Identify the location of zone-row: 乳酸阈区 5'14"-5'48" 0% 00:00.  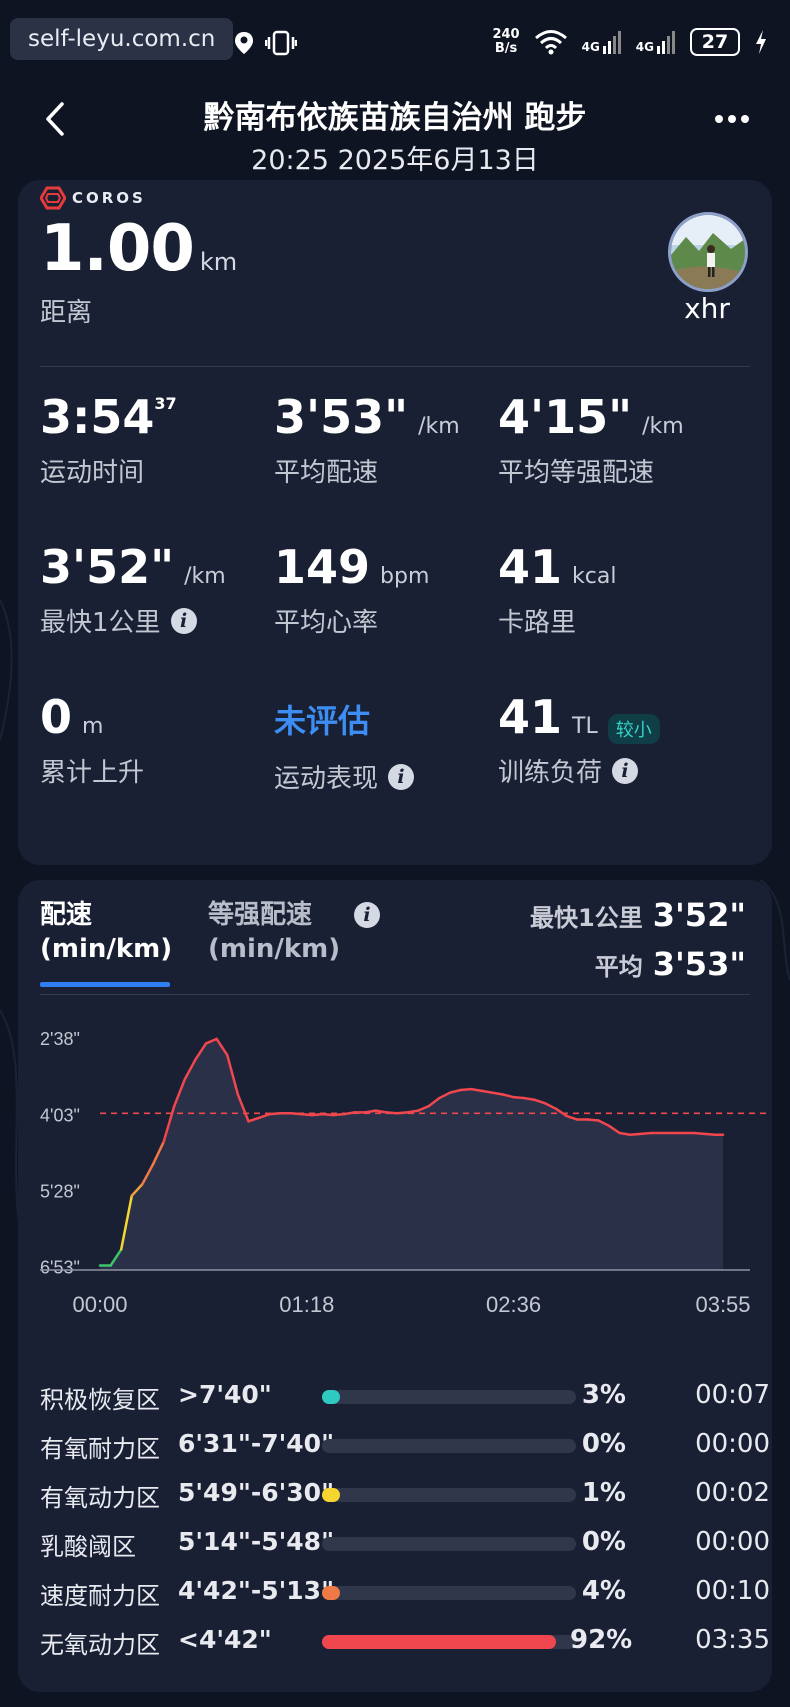
(405, 1551).